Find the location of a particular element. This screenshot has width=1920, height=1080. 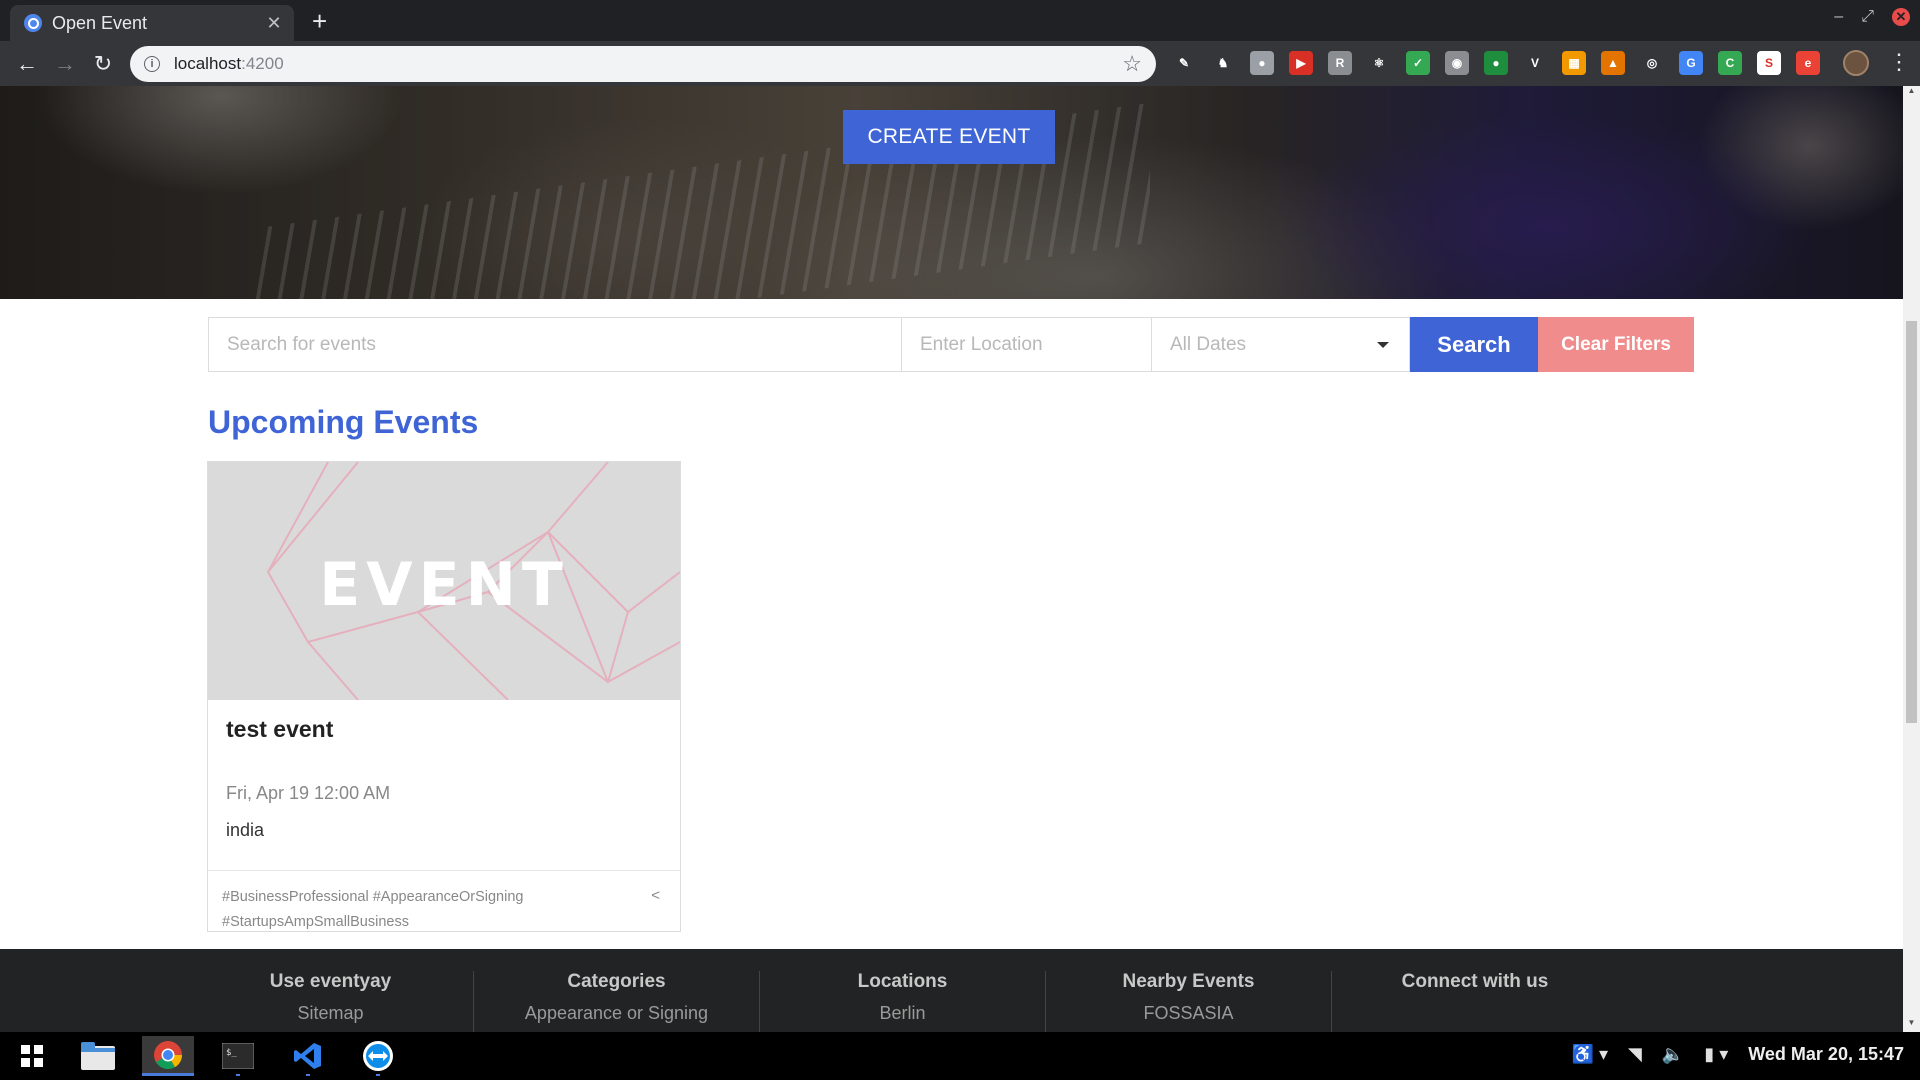

bookmark-star-icon: ☆ is located at coordinates (1132, 64).